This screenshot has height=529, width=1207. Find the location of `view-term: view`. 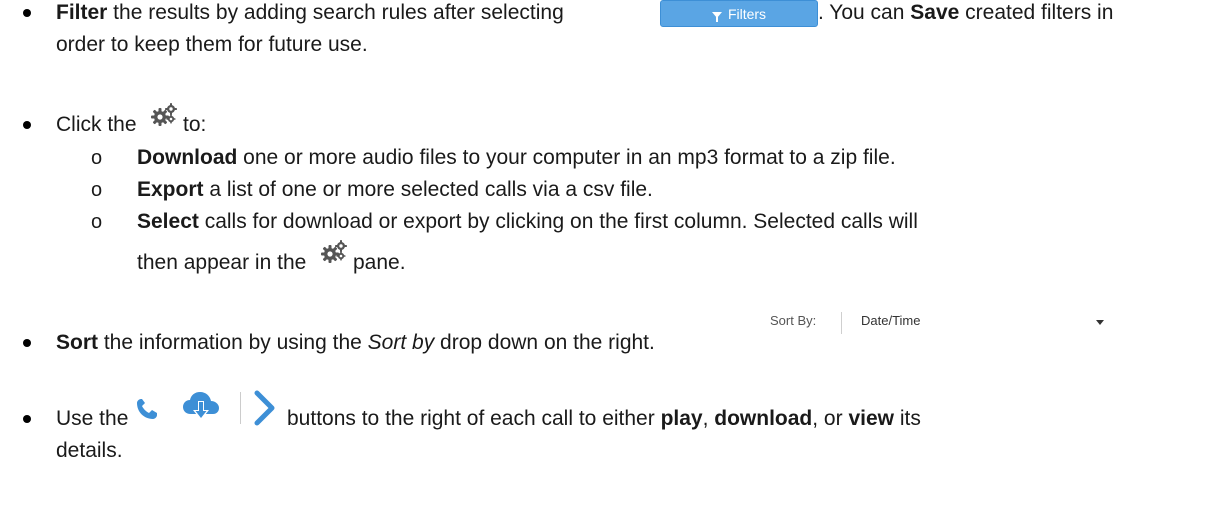

view-term: view is located at coordinates (871, 418).